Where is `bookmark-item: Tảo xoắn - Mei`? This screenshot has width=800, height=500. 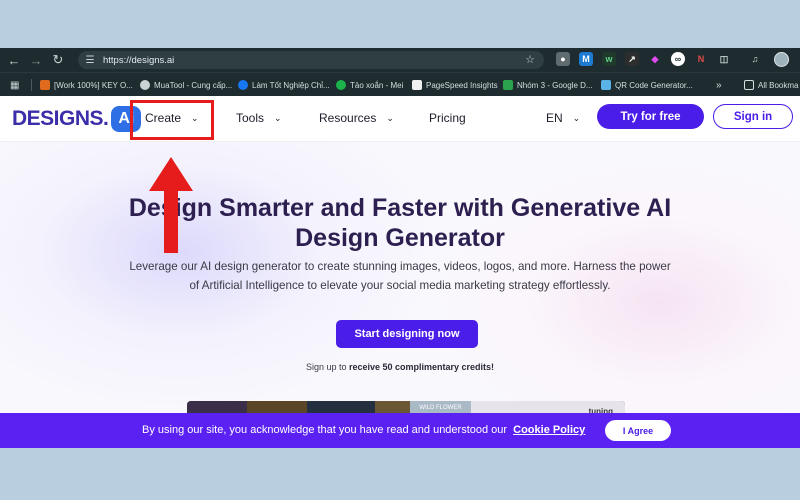 bookmark-item: Tảo xoắn - Mei is located at coordinates (369, 85).